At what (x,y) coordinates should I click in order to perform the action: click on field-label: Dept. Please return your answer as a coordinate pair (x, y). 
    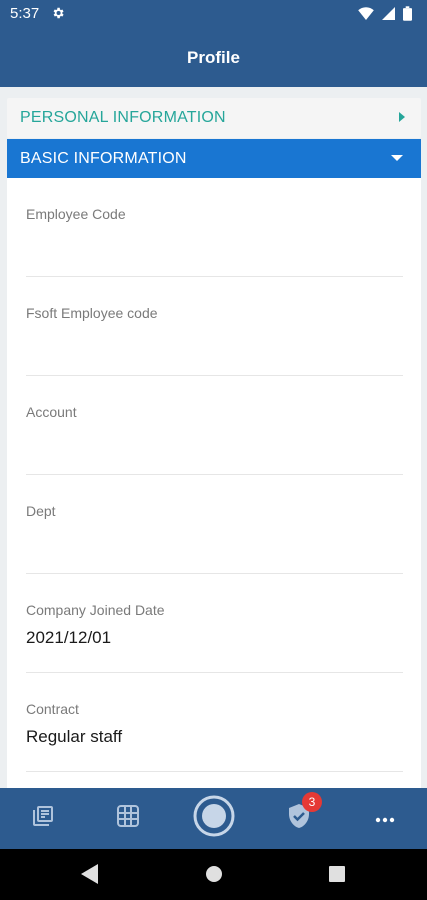
    Looking at the image, I should click on (41, 511).